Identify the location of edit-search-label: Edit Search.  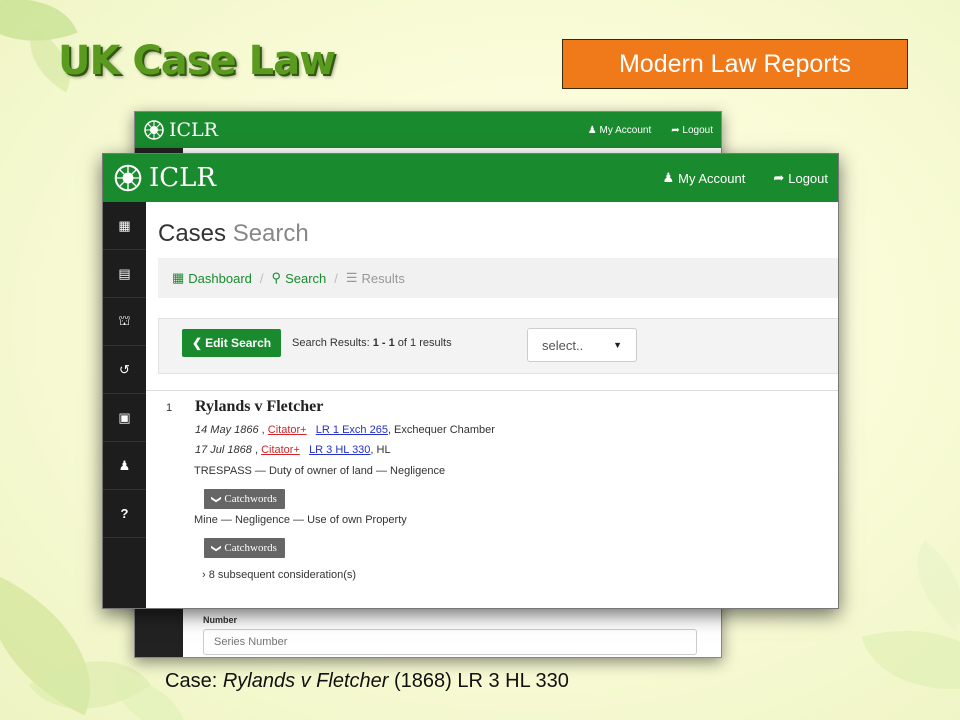
(238, 343).